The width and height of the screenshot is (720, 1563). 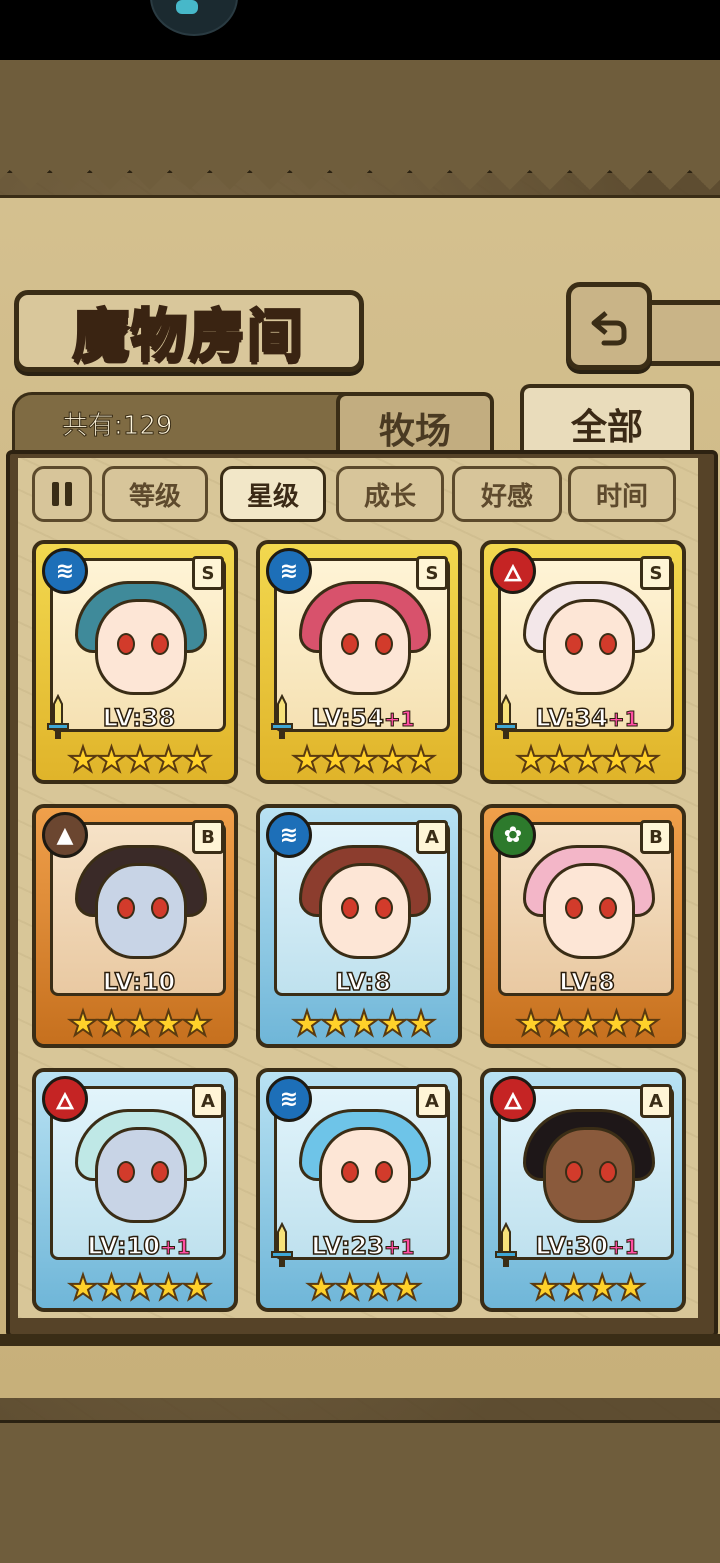 What do you see at coordinates (360, 1340) in the screenshot?
I see `panel-bottom-edge` at bounding box center [360, 1340].